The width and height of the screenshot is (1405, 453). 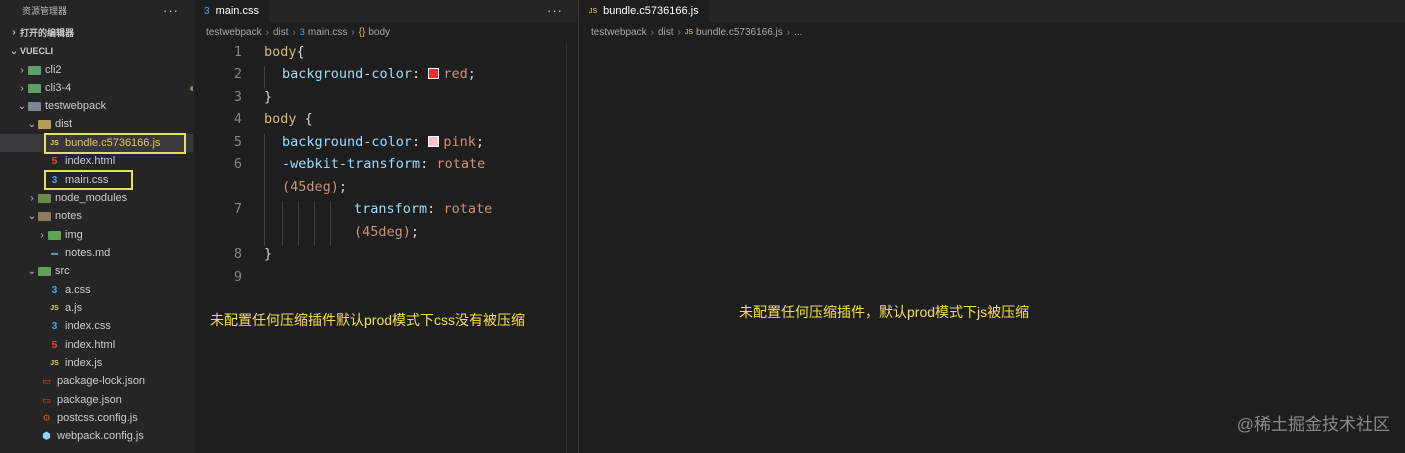 What do you see at coordinates (423, 209) in the screenshot?
I see `code-line: transform: rotate` at bounding box center [423, 209].